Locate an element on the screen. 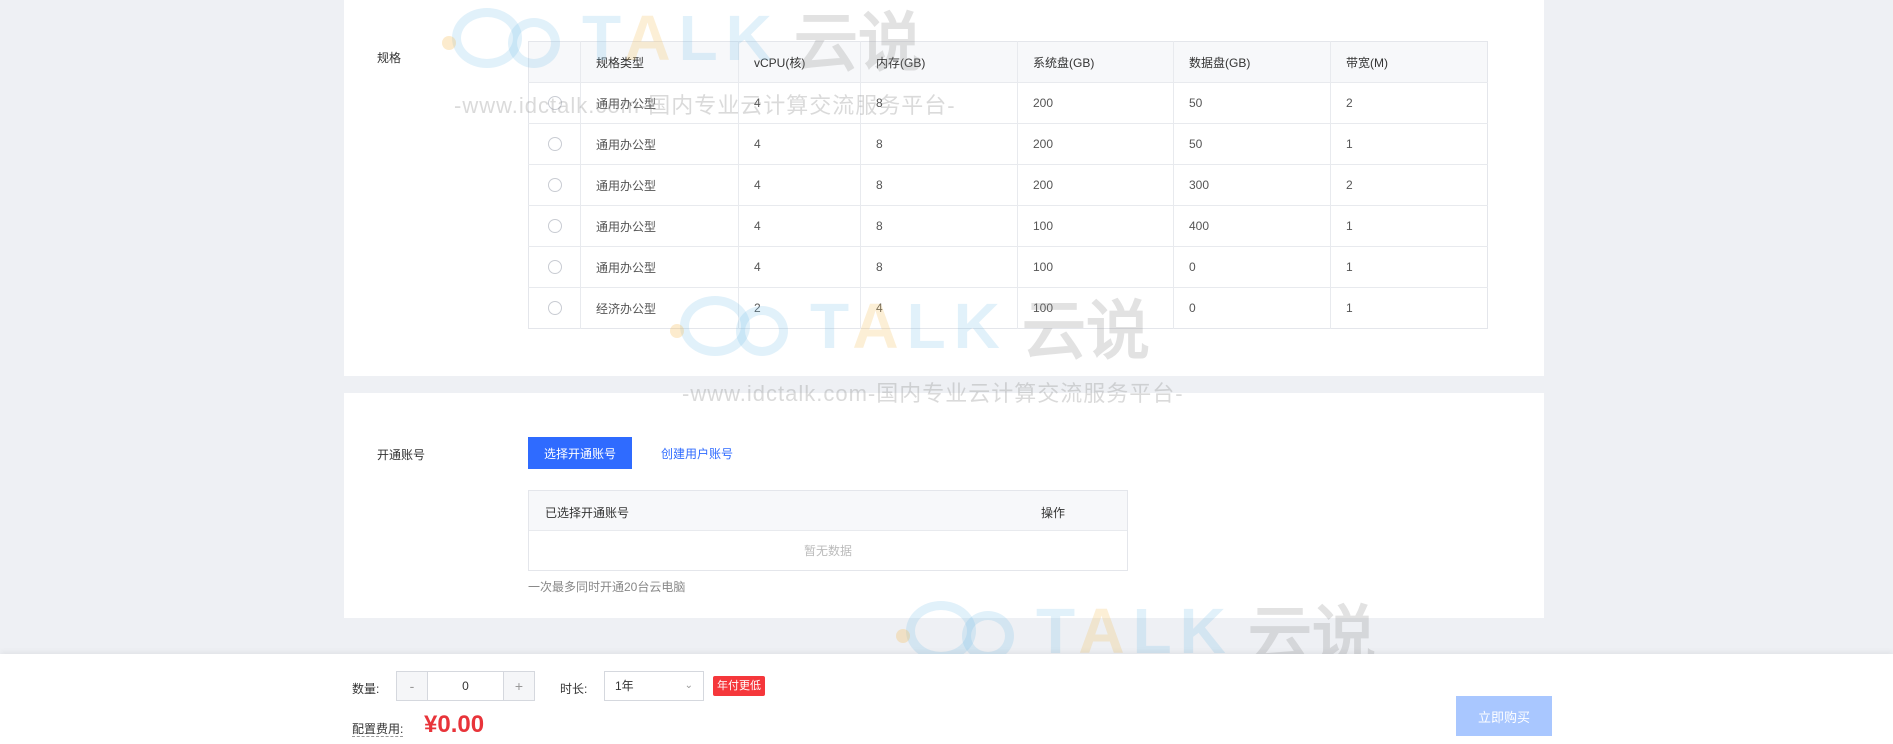  table-row: 通用办公型 4 8 200 50 2 is located at coordinates (1008, 103).